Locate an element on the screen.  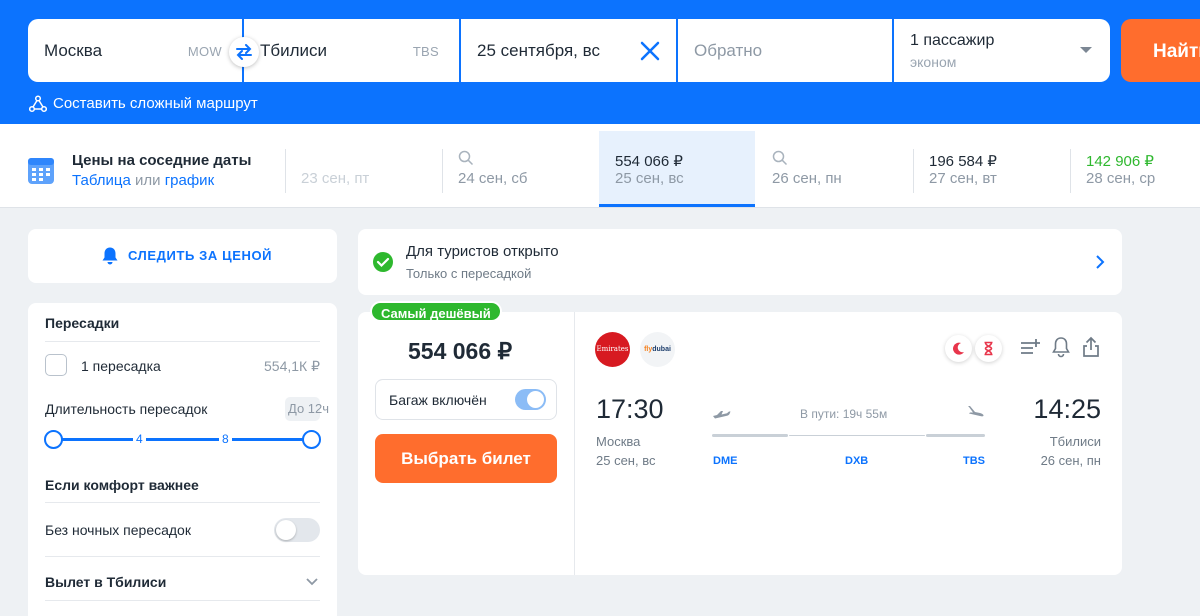
swap-button is located at coordinates (244, 52).